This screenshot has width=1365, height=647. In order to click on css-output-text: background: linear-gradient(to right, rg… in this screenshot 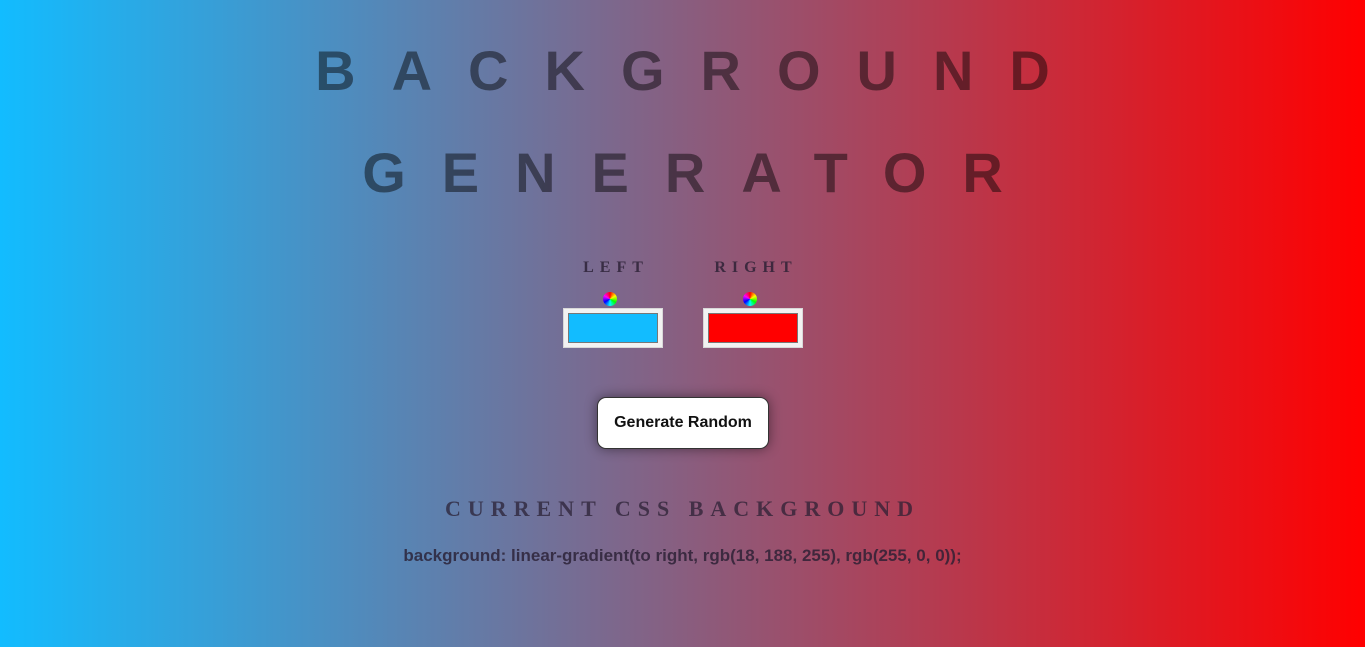, I will do `click(682, 555)`.